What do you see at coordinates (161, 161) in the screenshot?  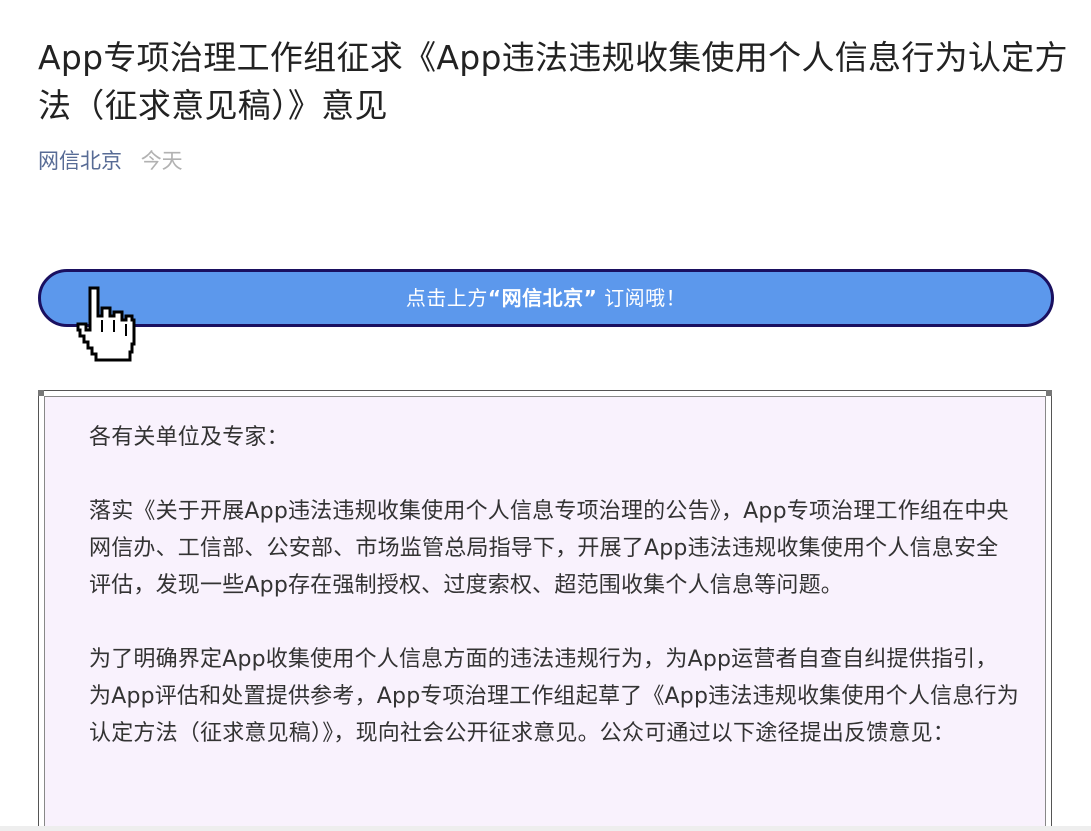 I see `publish-date: 今天` at bounding box center [161, 161].